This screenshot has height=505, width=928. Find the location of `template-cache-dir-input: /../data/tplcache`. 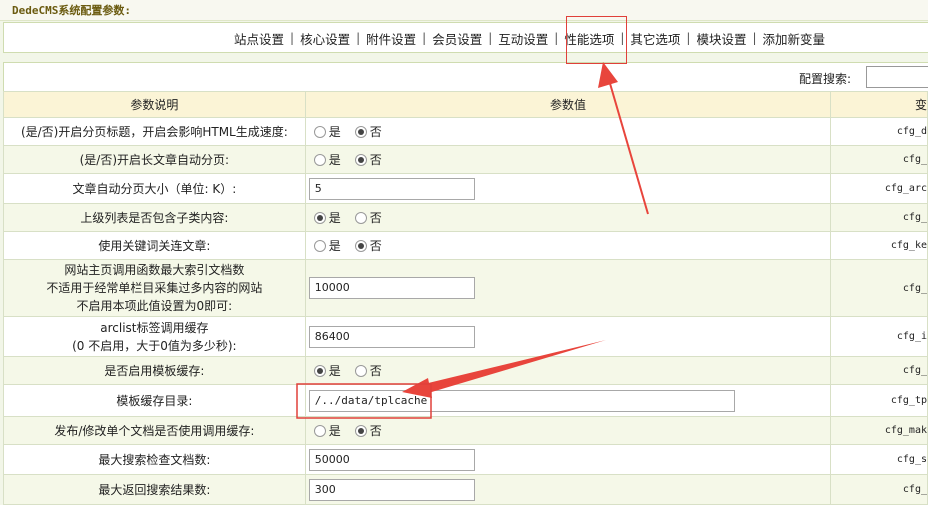

template-cache-dir-input: /../data/tplcache is located at coordinates (521, 400).